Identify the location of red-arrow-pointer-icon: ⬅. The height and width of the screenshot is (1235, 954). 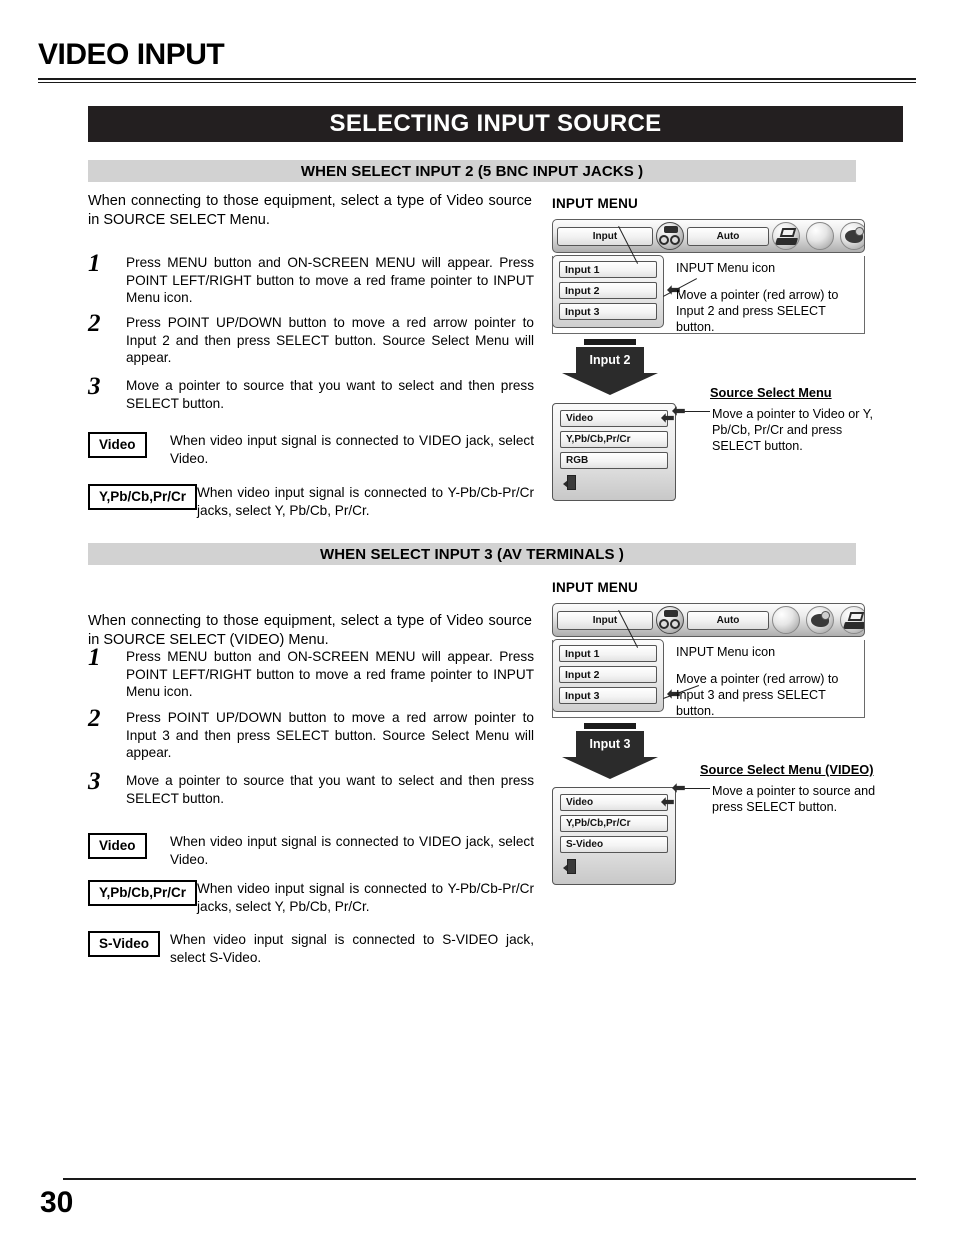
(668, 802).